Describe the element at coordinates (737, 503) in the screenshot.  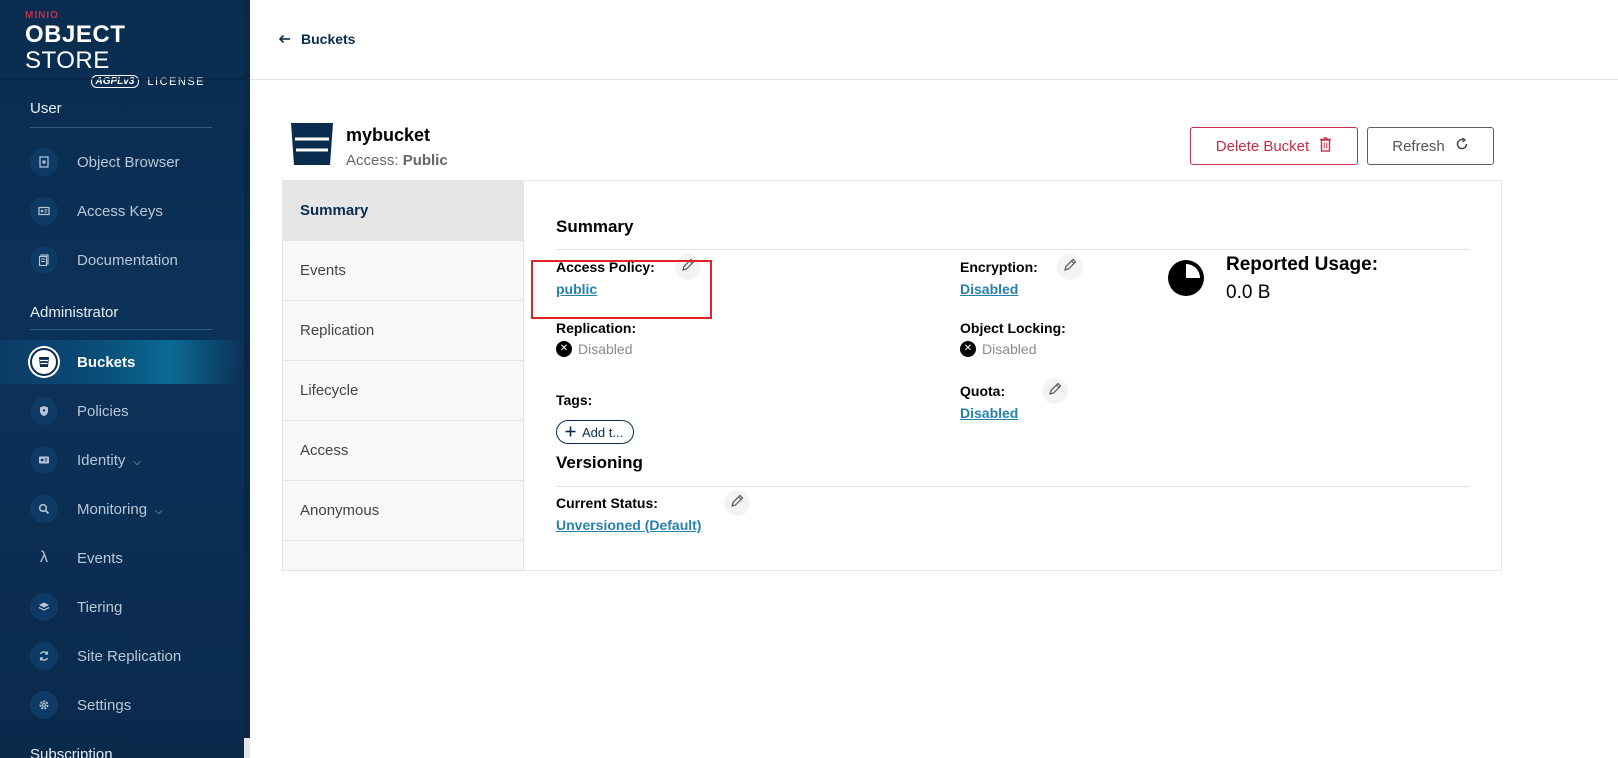
I see `edit-versioning-button` at that location.